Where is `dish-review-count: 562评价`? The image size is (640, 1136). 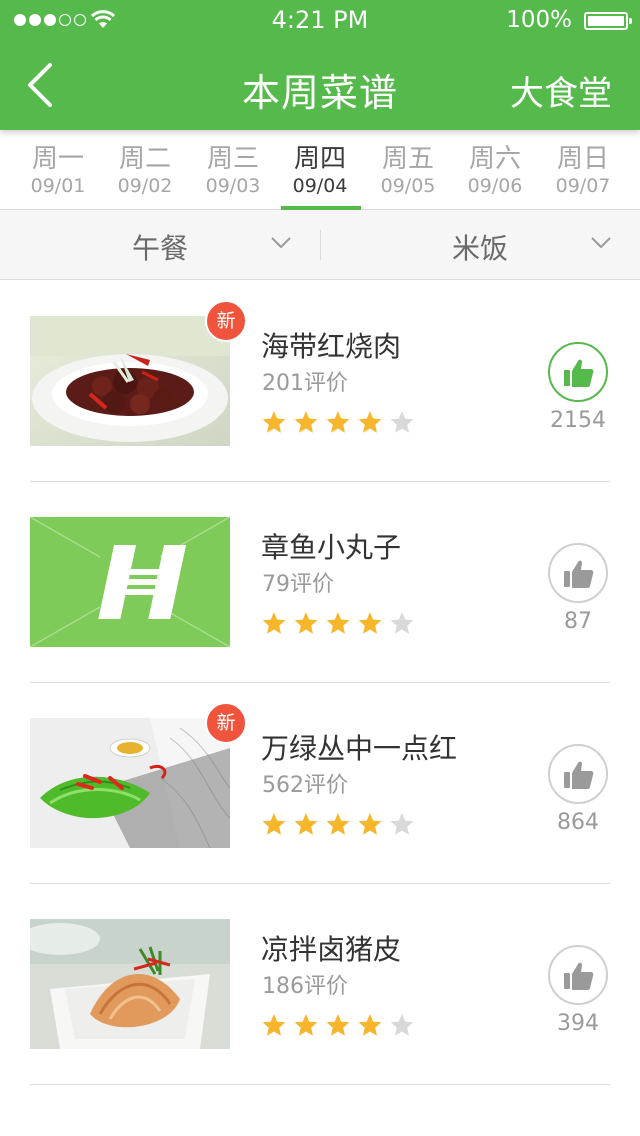 dish-review-count: 562评价 is located at coordinates (305, 785).